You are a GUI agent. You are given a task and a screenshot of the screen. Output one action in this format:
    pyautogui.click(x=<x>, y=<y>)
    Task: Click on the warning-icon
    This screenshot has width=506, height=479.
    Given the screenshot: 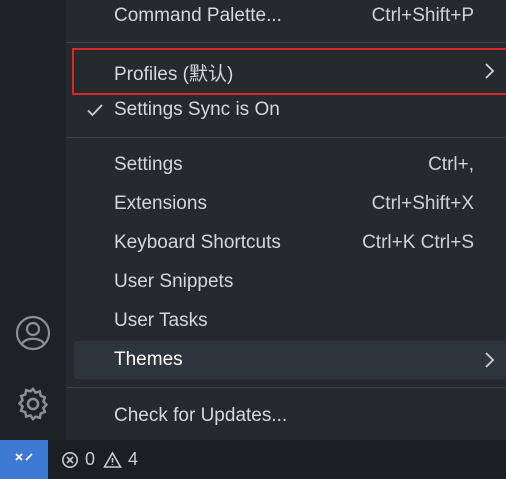 What is the action you would take?
    pyautogui.click(x=112, y=459)
    